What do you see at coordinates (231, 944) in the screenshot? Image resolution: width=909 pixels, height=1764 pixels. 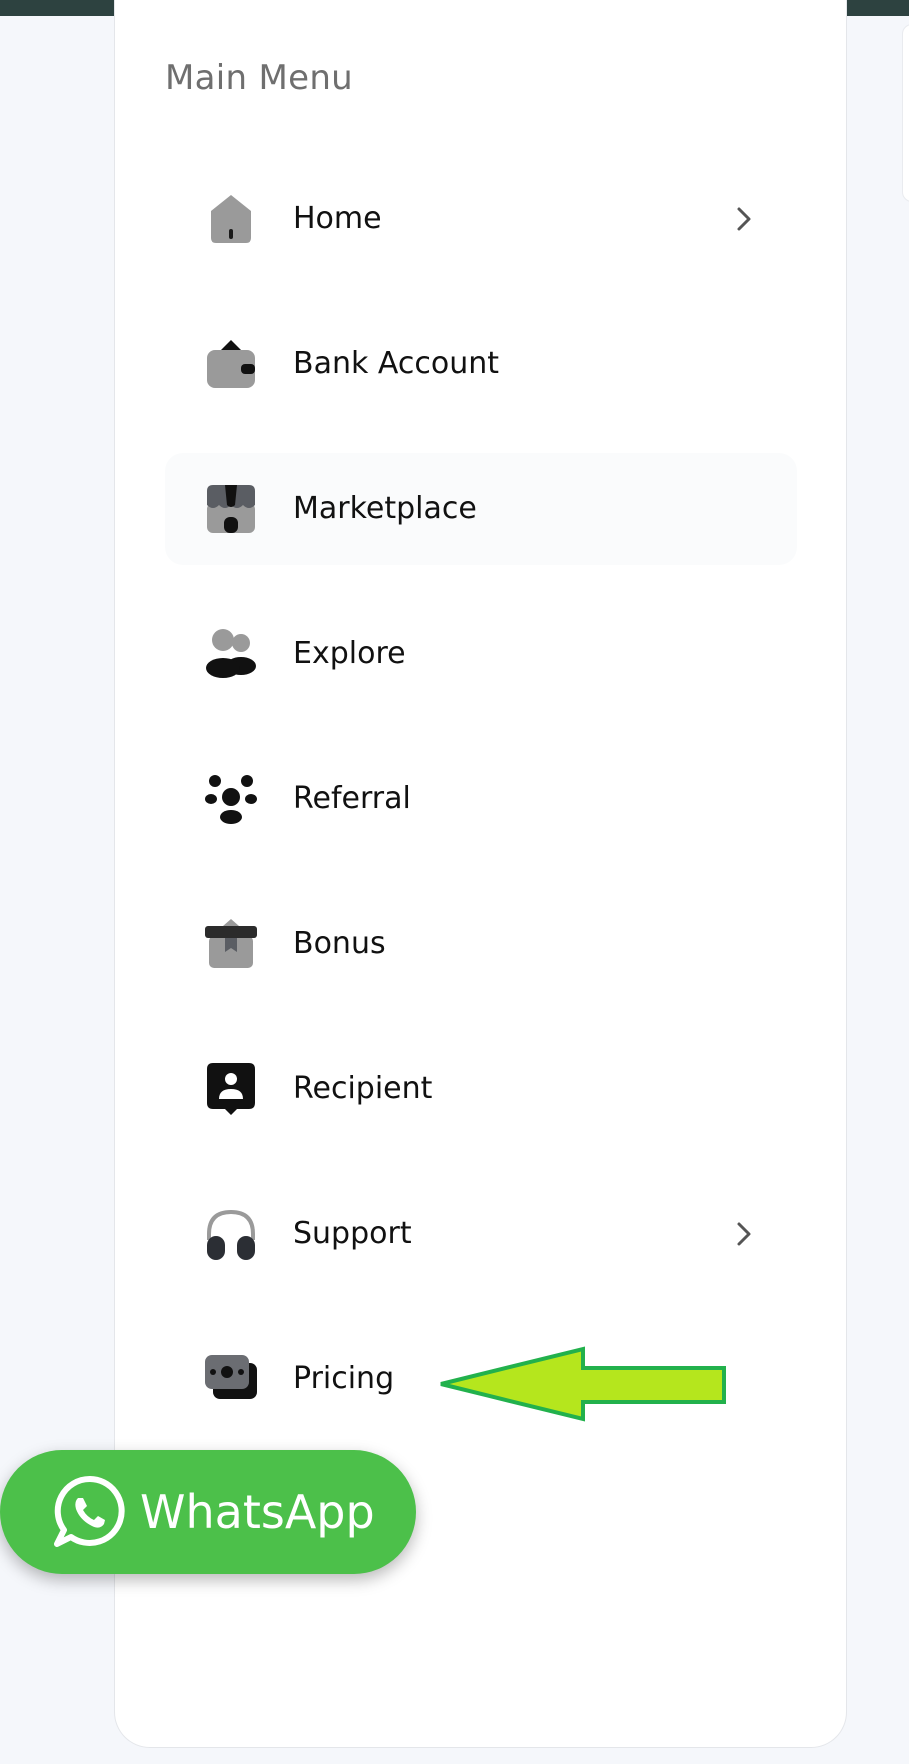 I see `gift-icon` at bounding box center [231, 944].